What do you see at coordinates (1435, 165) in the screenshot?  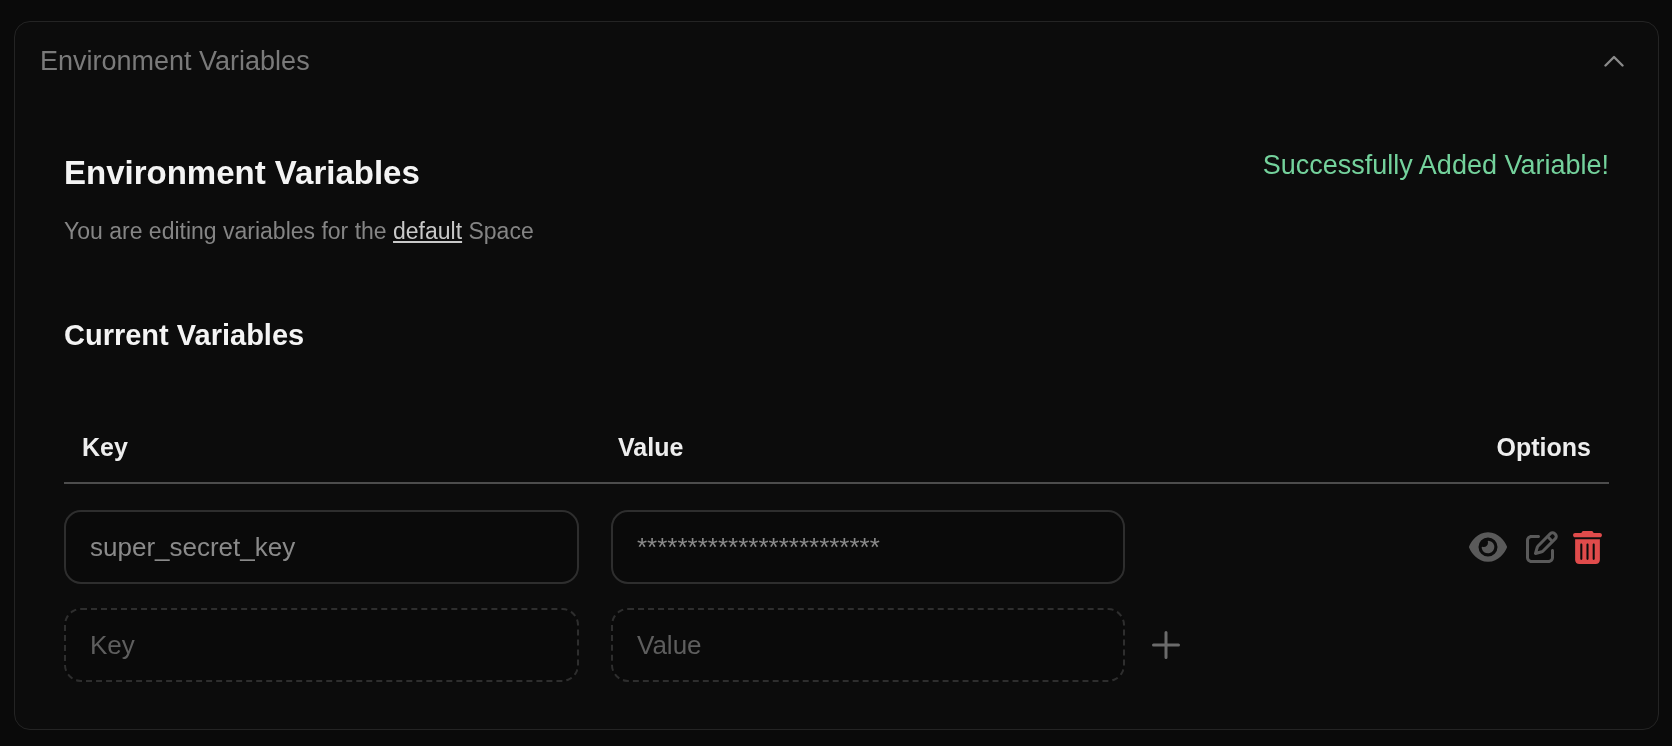 I see `success-message: Successfully Added Variable!` at bounding box center [1435, 165].